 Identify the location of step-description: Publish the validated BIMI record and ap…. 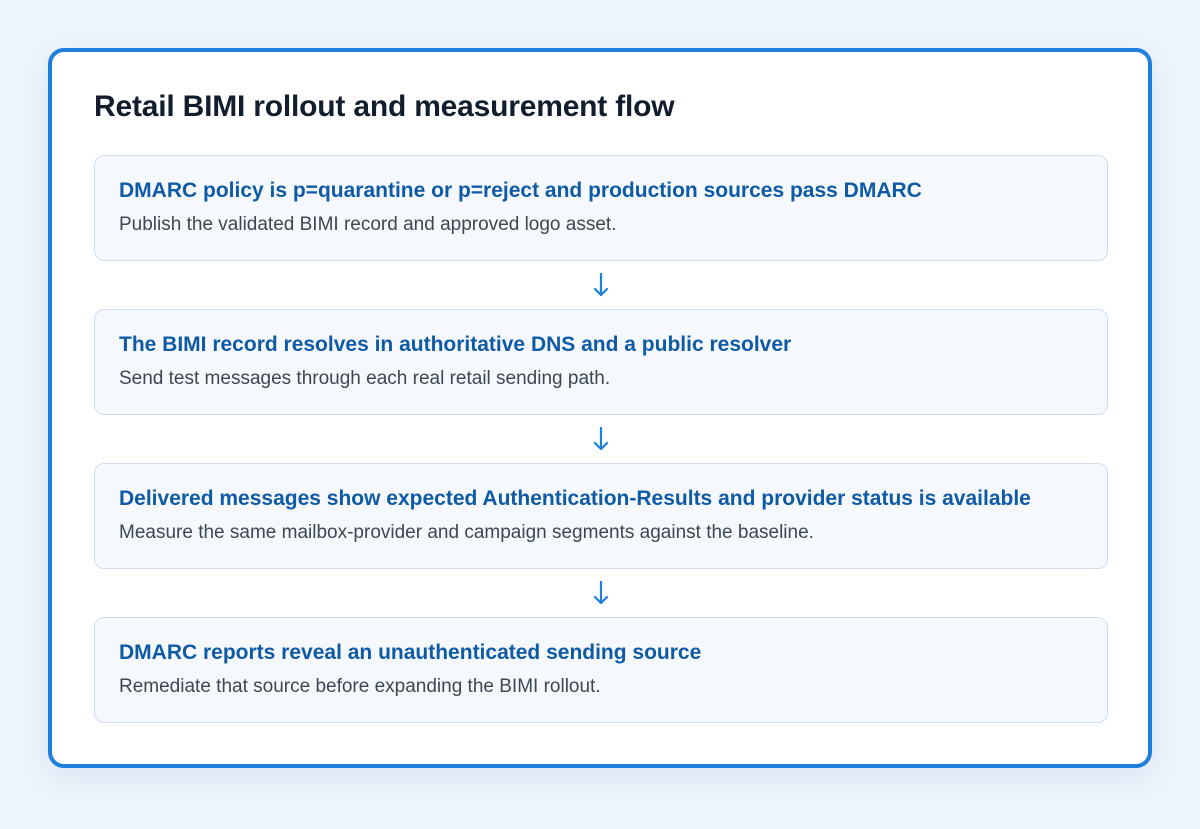
(368, 224).